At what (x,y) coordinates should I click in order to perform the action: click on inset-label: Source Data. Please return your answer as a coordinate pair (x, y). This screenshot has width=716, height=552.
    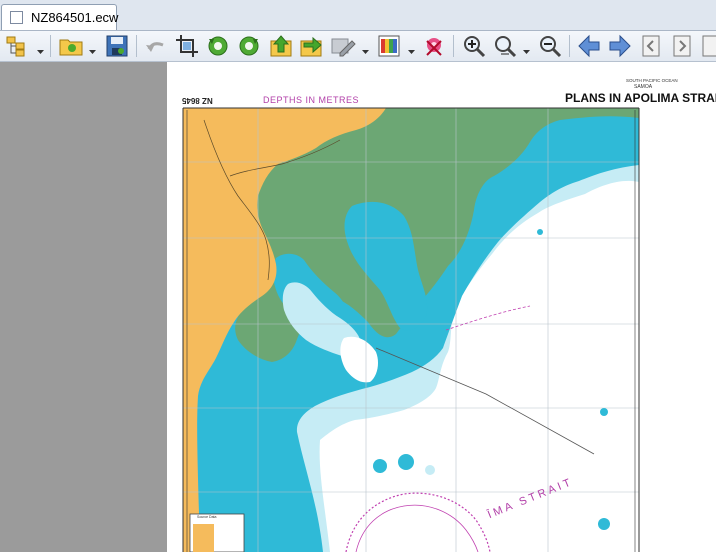
    Looking at the image, I should click on (207, 517).